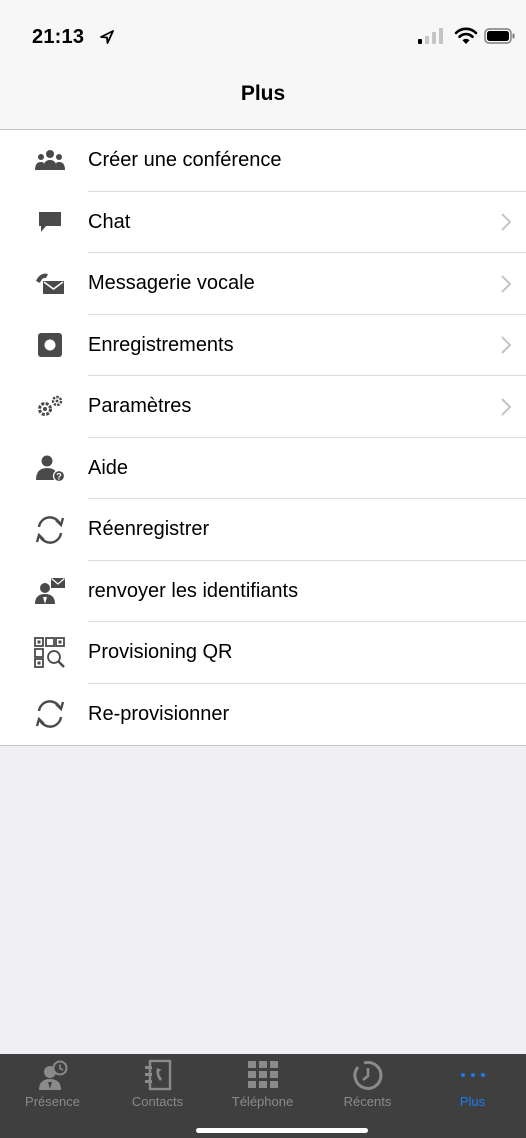 This screenshot has height=1138, width=526. Describe the element at coordinates (499, 36) in the screenshot. I see `battery-icon` at that location.